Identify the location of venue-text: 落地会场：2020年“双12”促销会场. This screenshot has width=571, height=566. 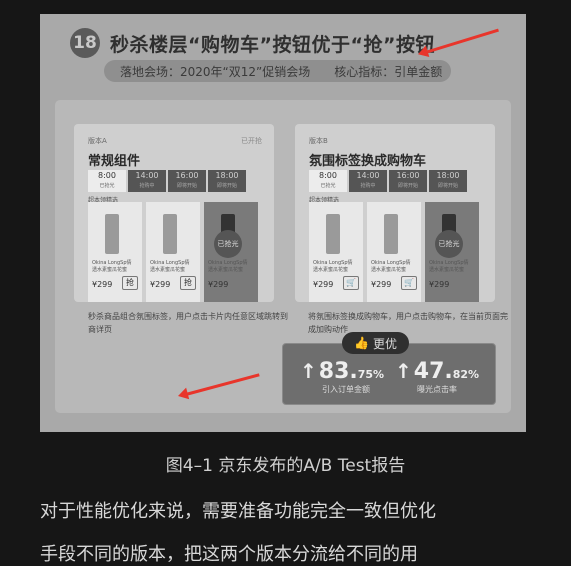
(215, 71).